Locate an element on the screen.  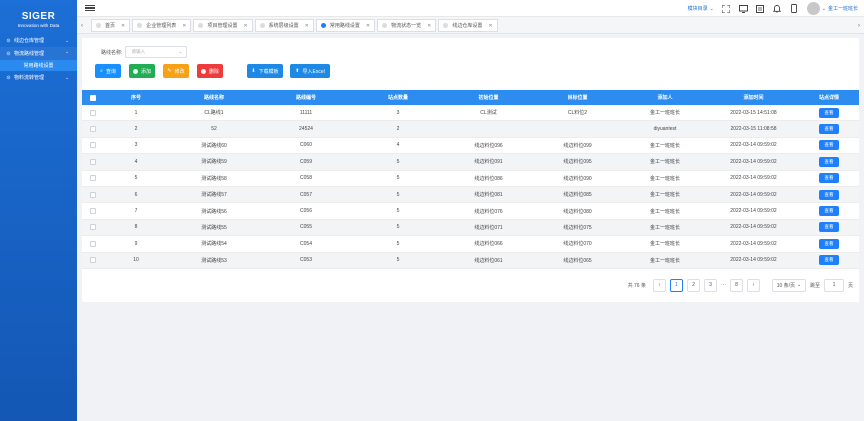
header-index: 序号 is located at coordinates (135, 98).